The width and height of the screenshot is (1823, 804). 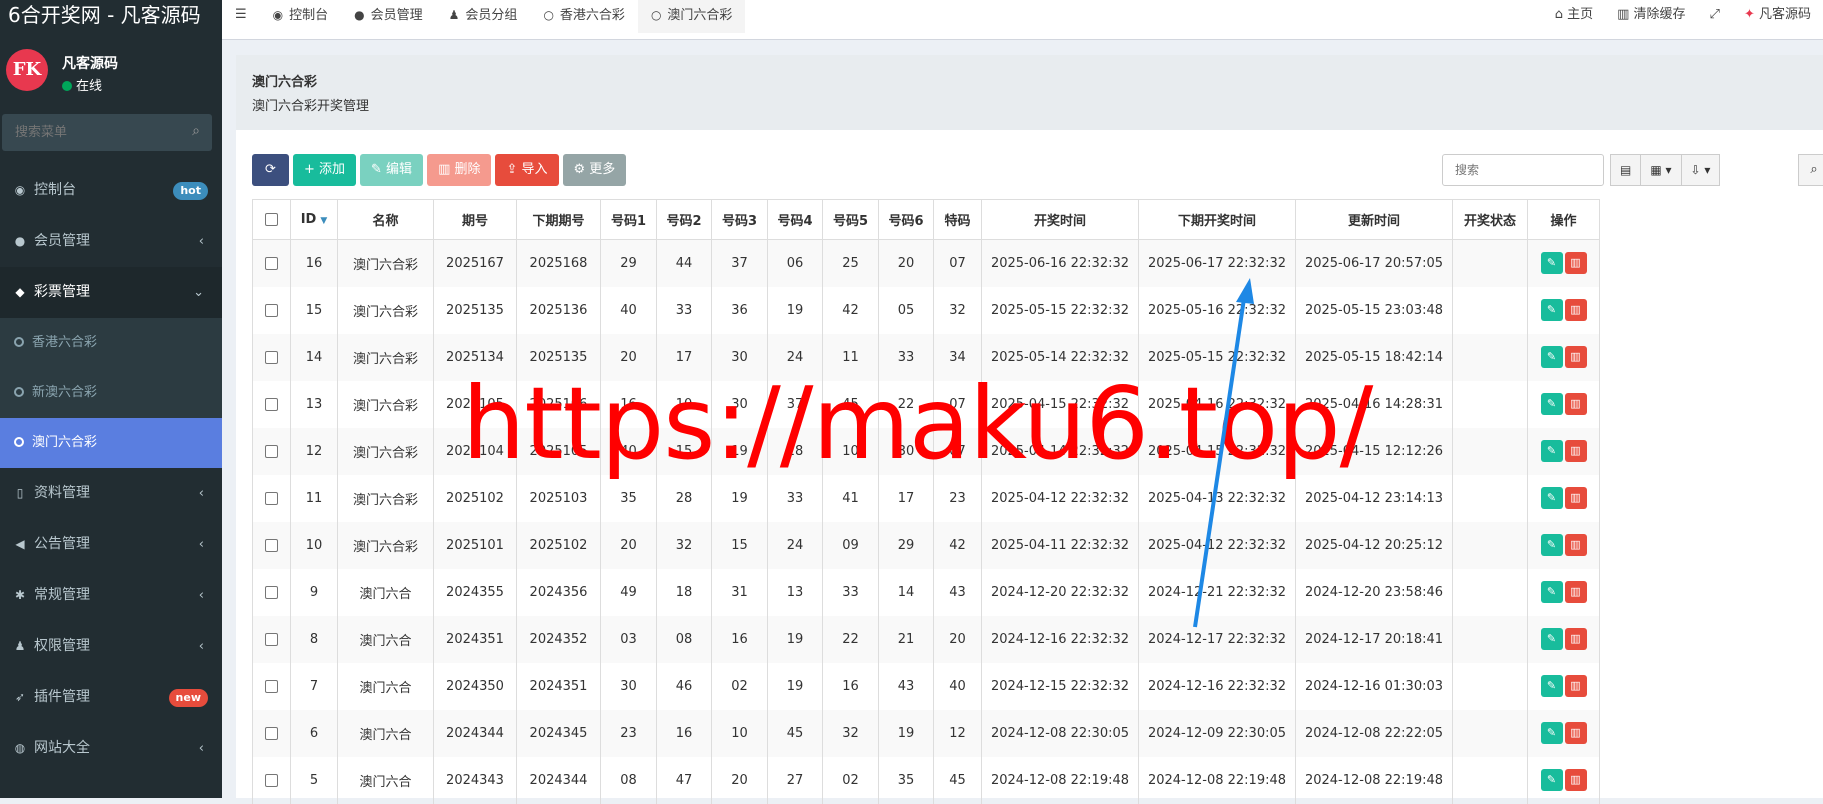 What do you see at coordinates (111, 646) in the screenshot?
I see `sidebar-item-6: ♟ 权限管理 ‹` at bounding box center [111, 646].